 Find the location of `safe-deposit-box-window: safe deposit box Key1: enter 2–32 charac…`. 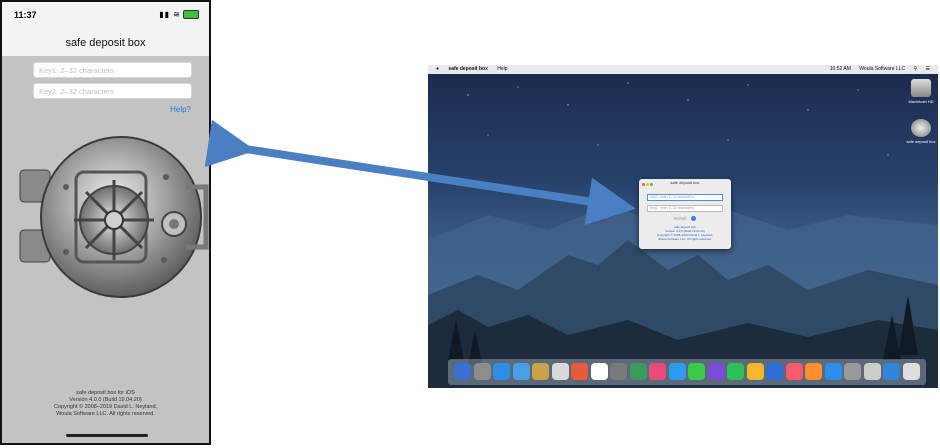

safe-deposit-box-window: safe deposit box Key1: enter 2–32 charac… is located at coordinates (685, 214).